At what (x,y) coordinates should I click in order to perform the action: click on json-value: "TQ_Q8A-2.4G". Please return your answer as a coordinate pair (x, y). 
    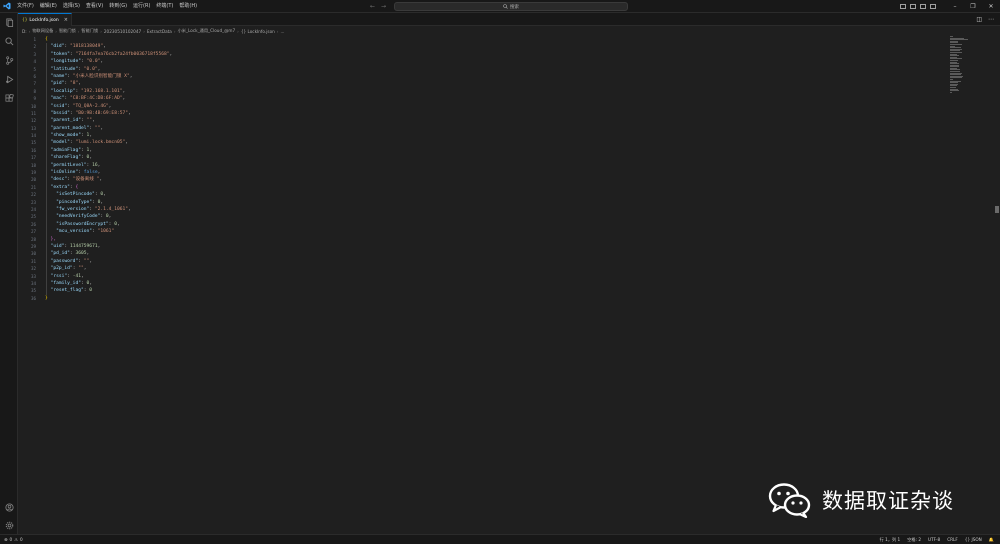
    Looking at the image, I should click on (90, 106).